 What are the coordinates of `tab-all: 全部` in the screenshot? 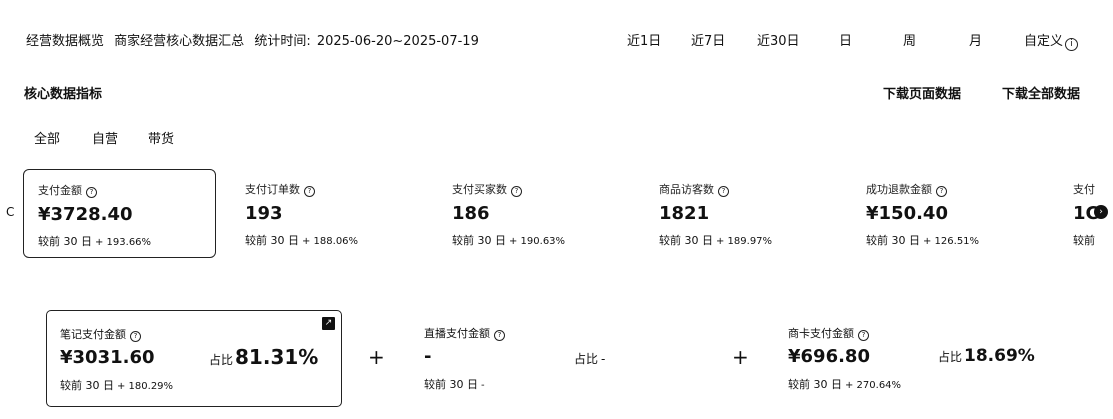 It's located at (47, 137).